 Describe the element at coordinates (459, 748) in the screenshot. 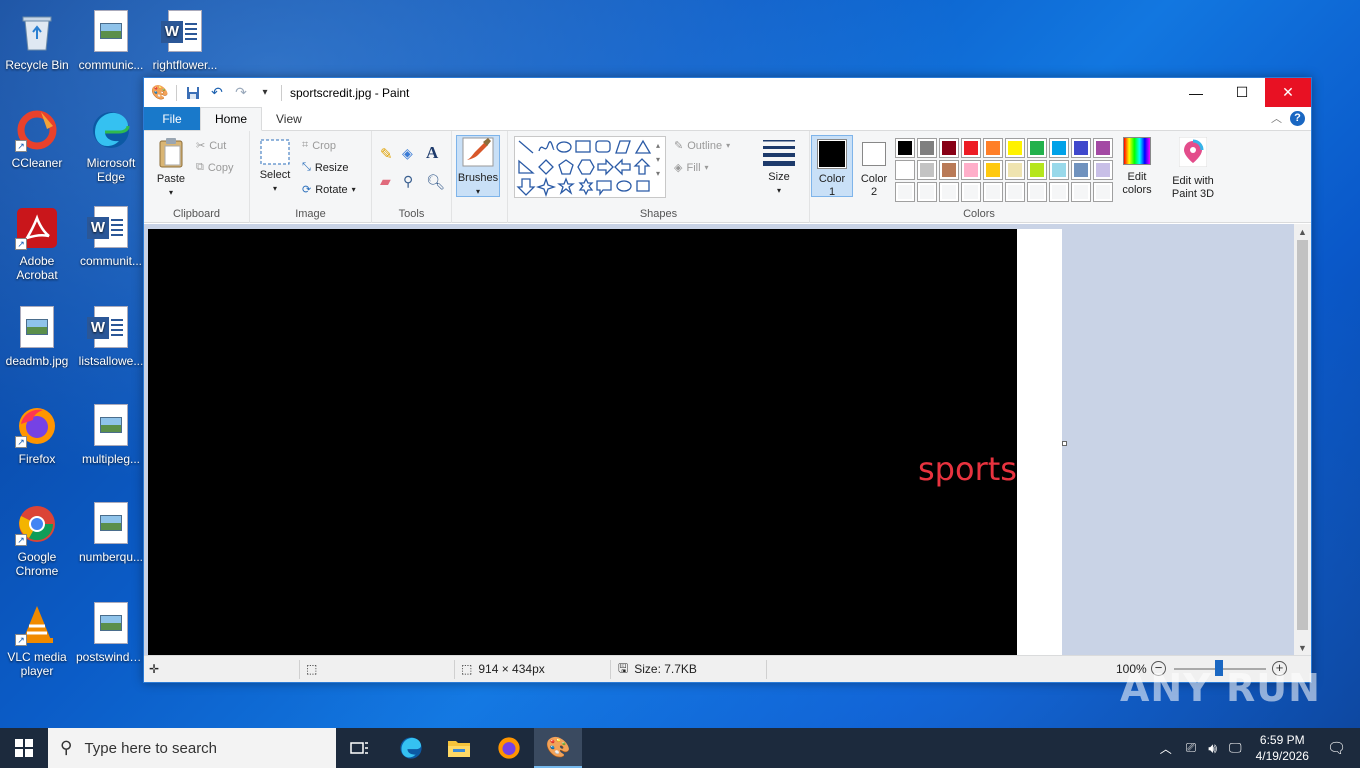

I see `taskbar-file-explorer` at that location.